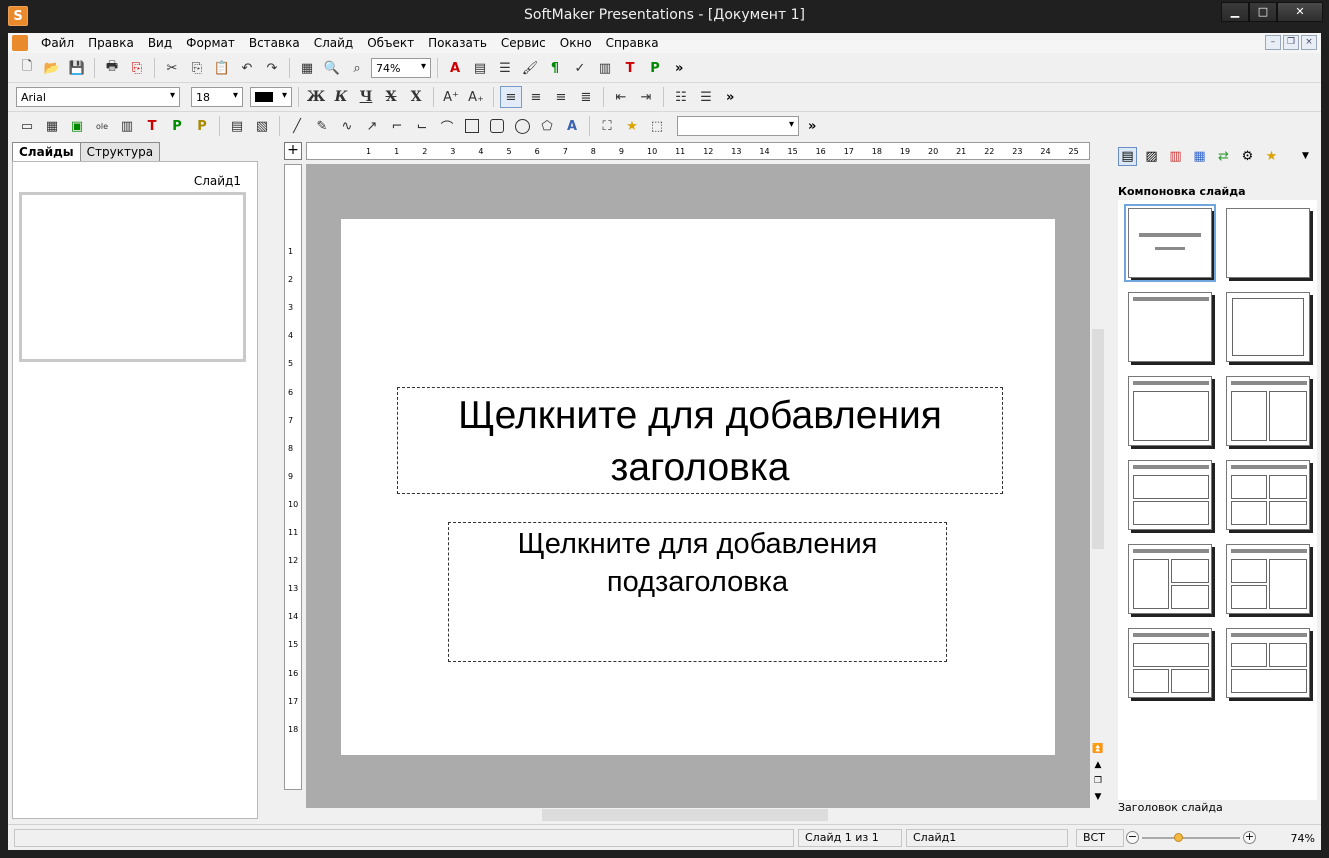 The height and width of the screenshot is (858, 1329). Describe the element at coordinates (646, 97) in the screenshot. I see `increase-indent-icon: ⇥` at that location.